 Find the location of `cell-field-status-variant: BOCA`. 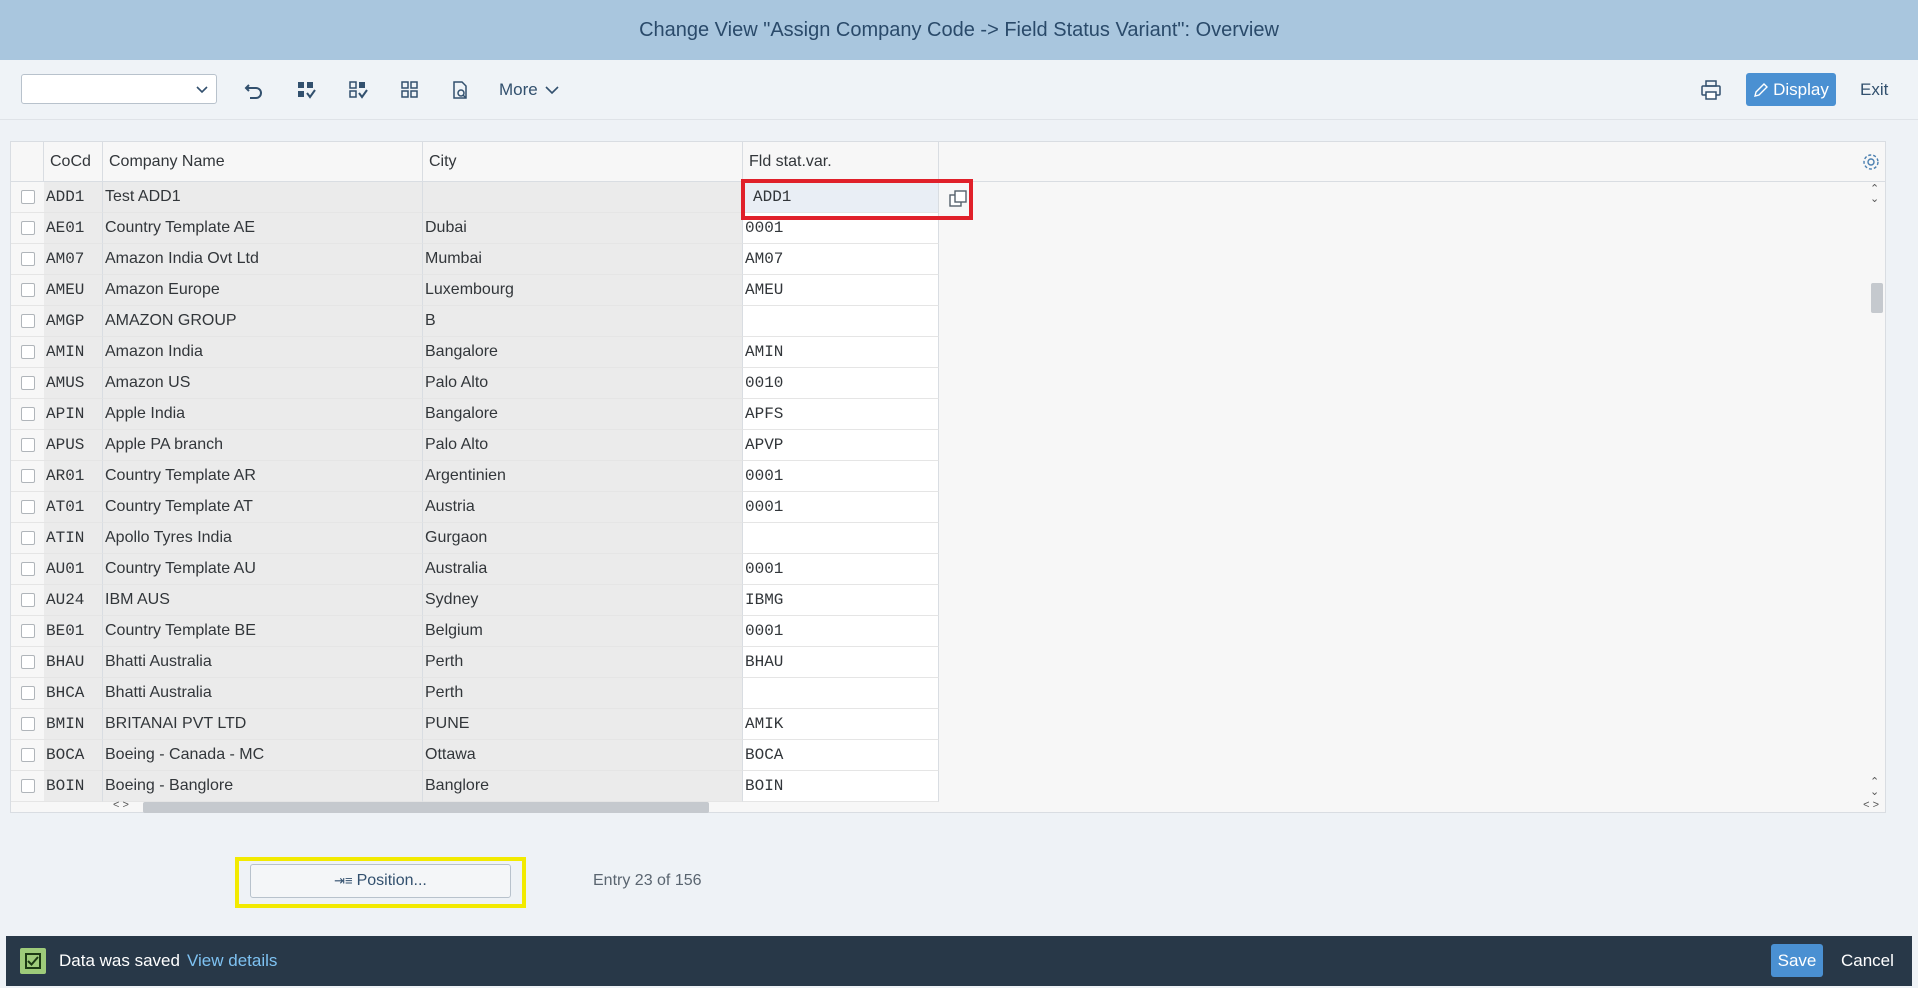

cell-field-status-variant: BOCA is located at coordinates (841, 755).